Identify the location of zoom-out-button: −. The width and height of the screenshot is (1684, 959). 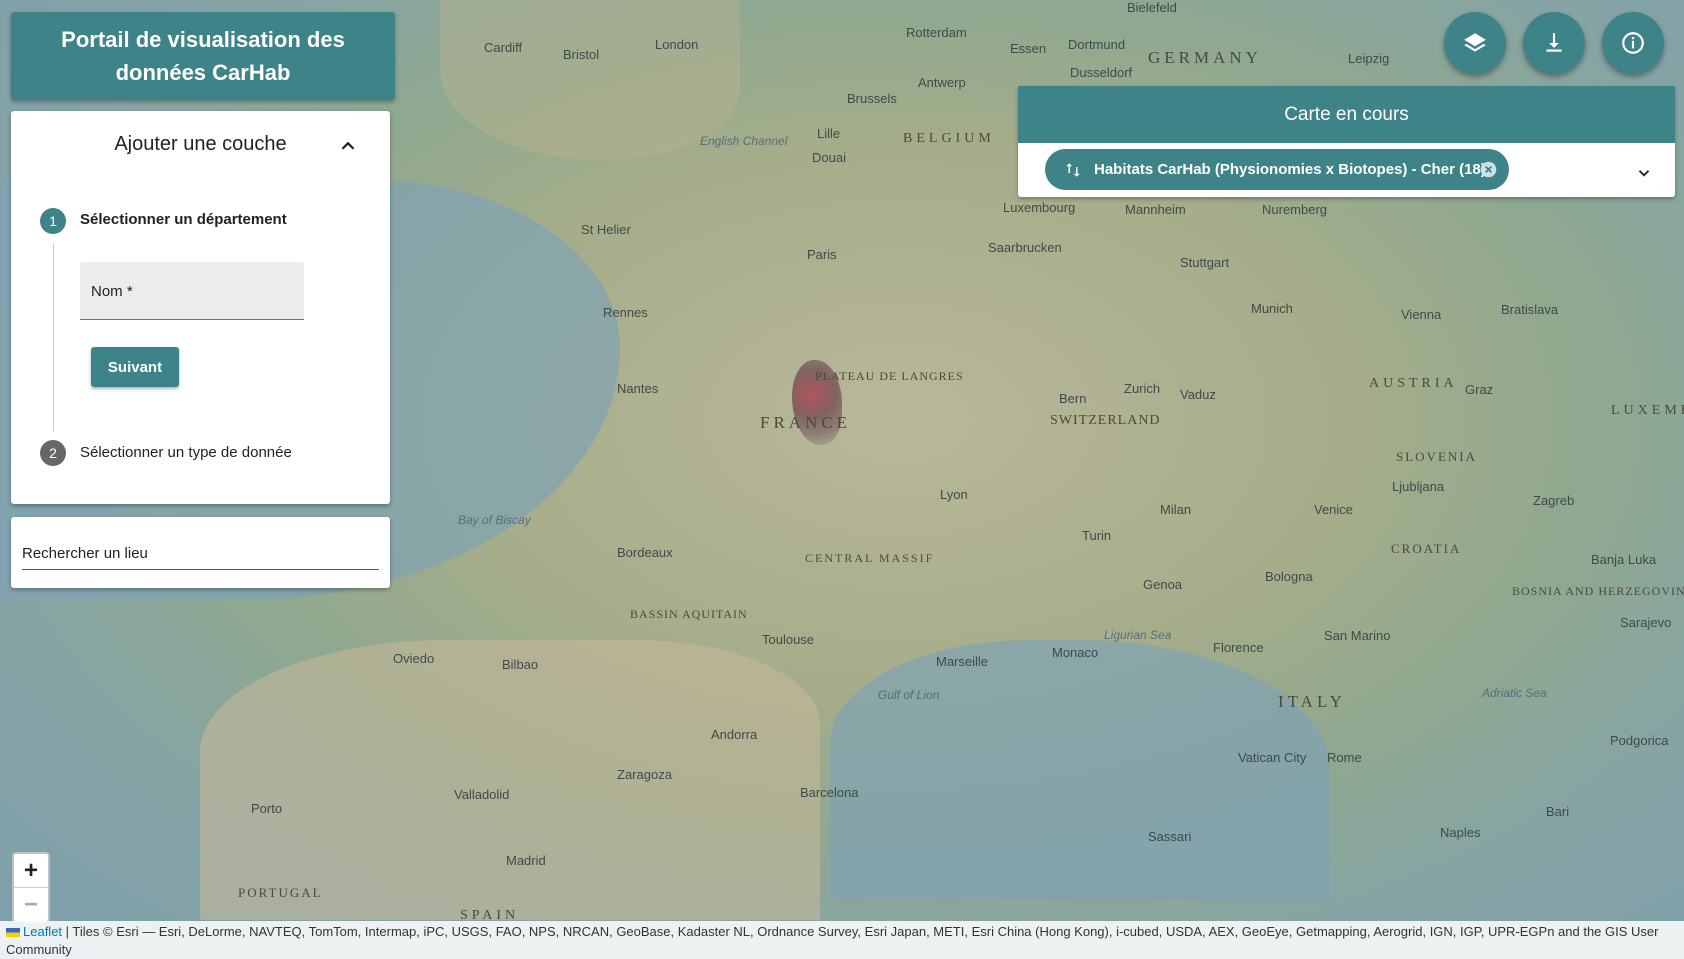
(31, 904).